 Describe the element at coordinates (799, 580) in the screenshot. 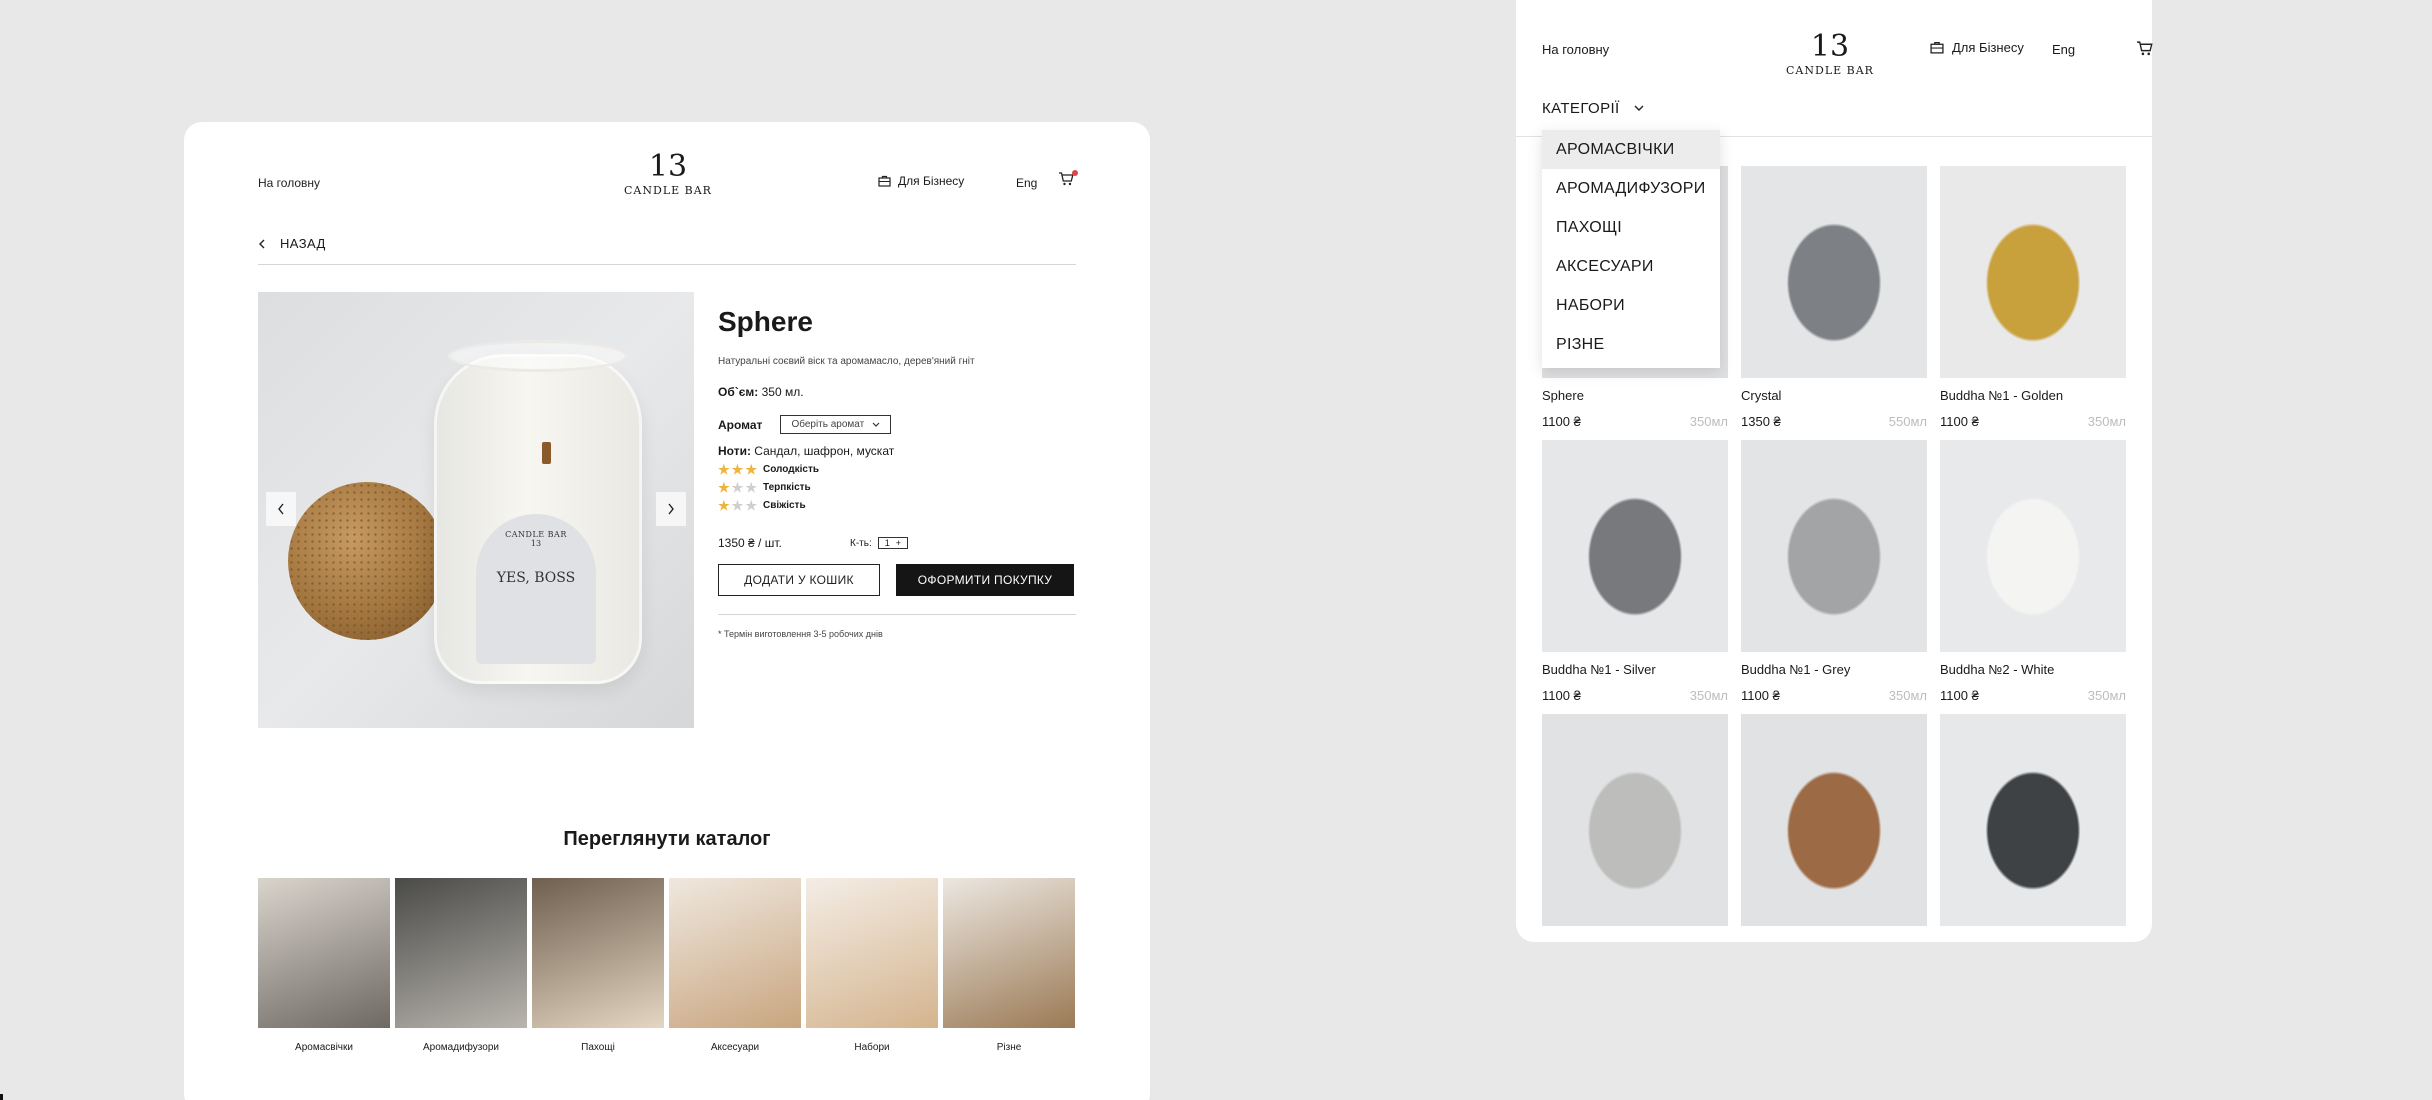

I see `add-to-cart-button: ДОДАТИ У КОШИК` at that location.